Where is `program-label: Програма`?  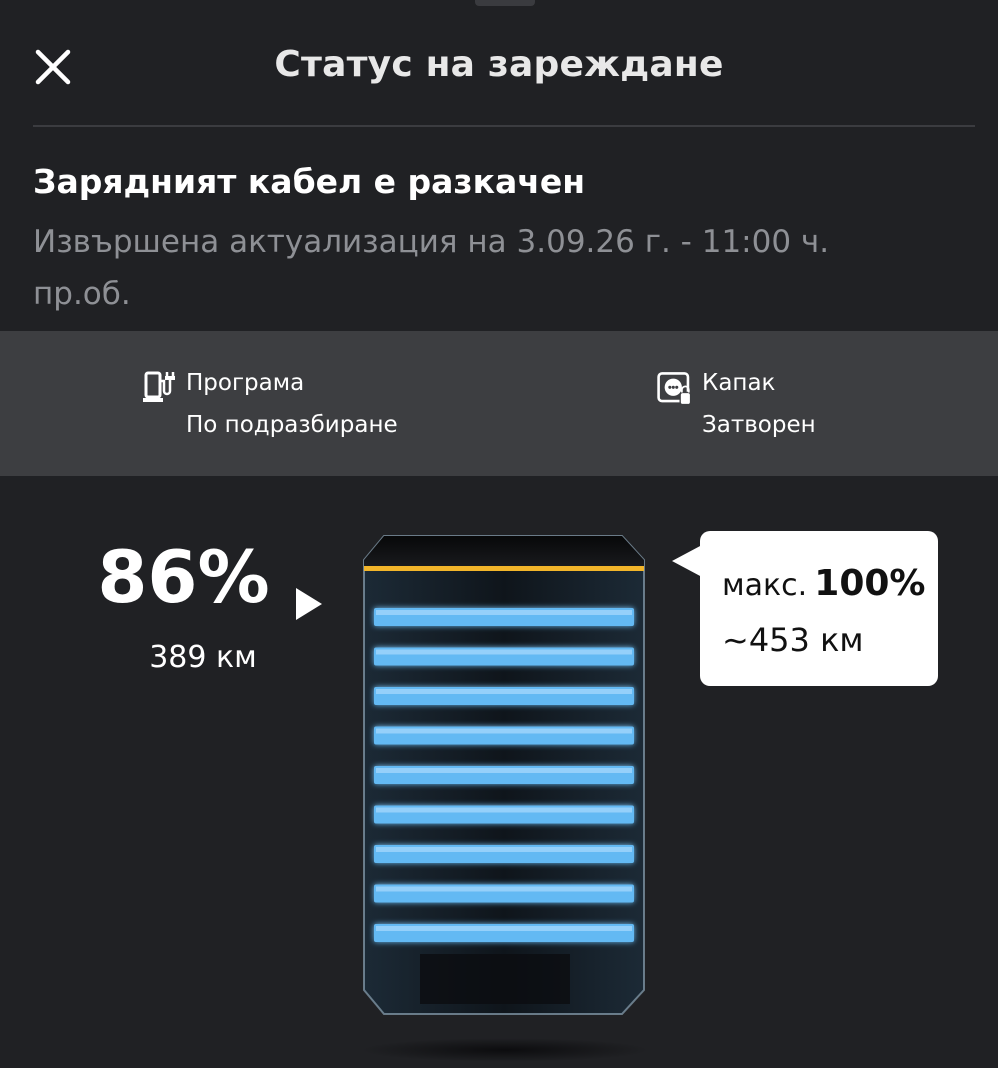
program-label: Програма is located at coordinates (245, 383).